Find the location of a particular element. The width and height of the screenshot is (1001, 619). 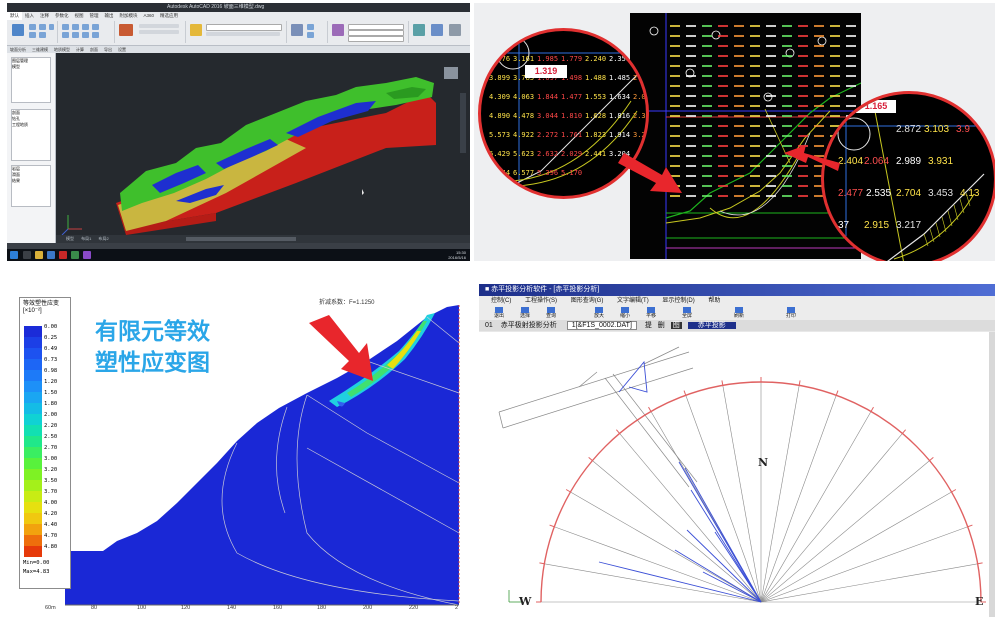

side-item: 模型 is located at coordinates (31, 67).